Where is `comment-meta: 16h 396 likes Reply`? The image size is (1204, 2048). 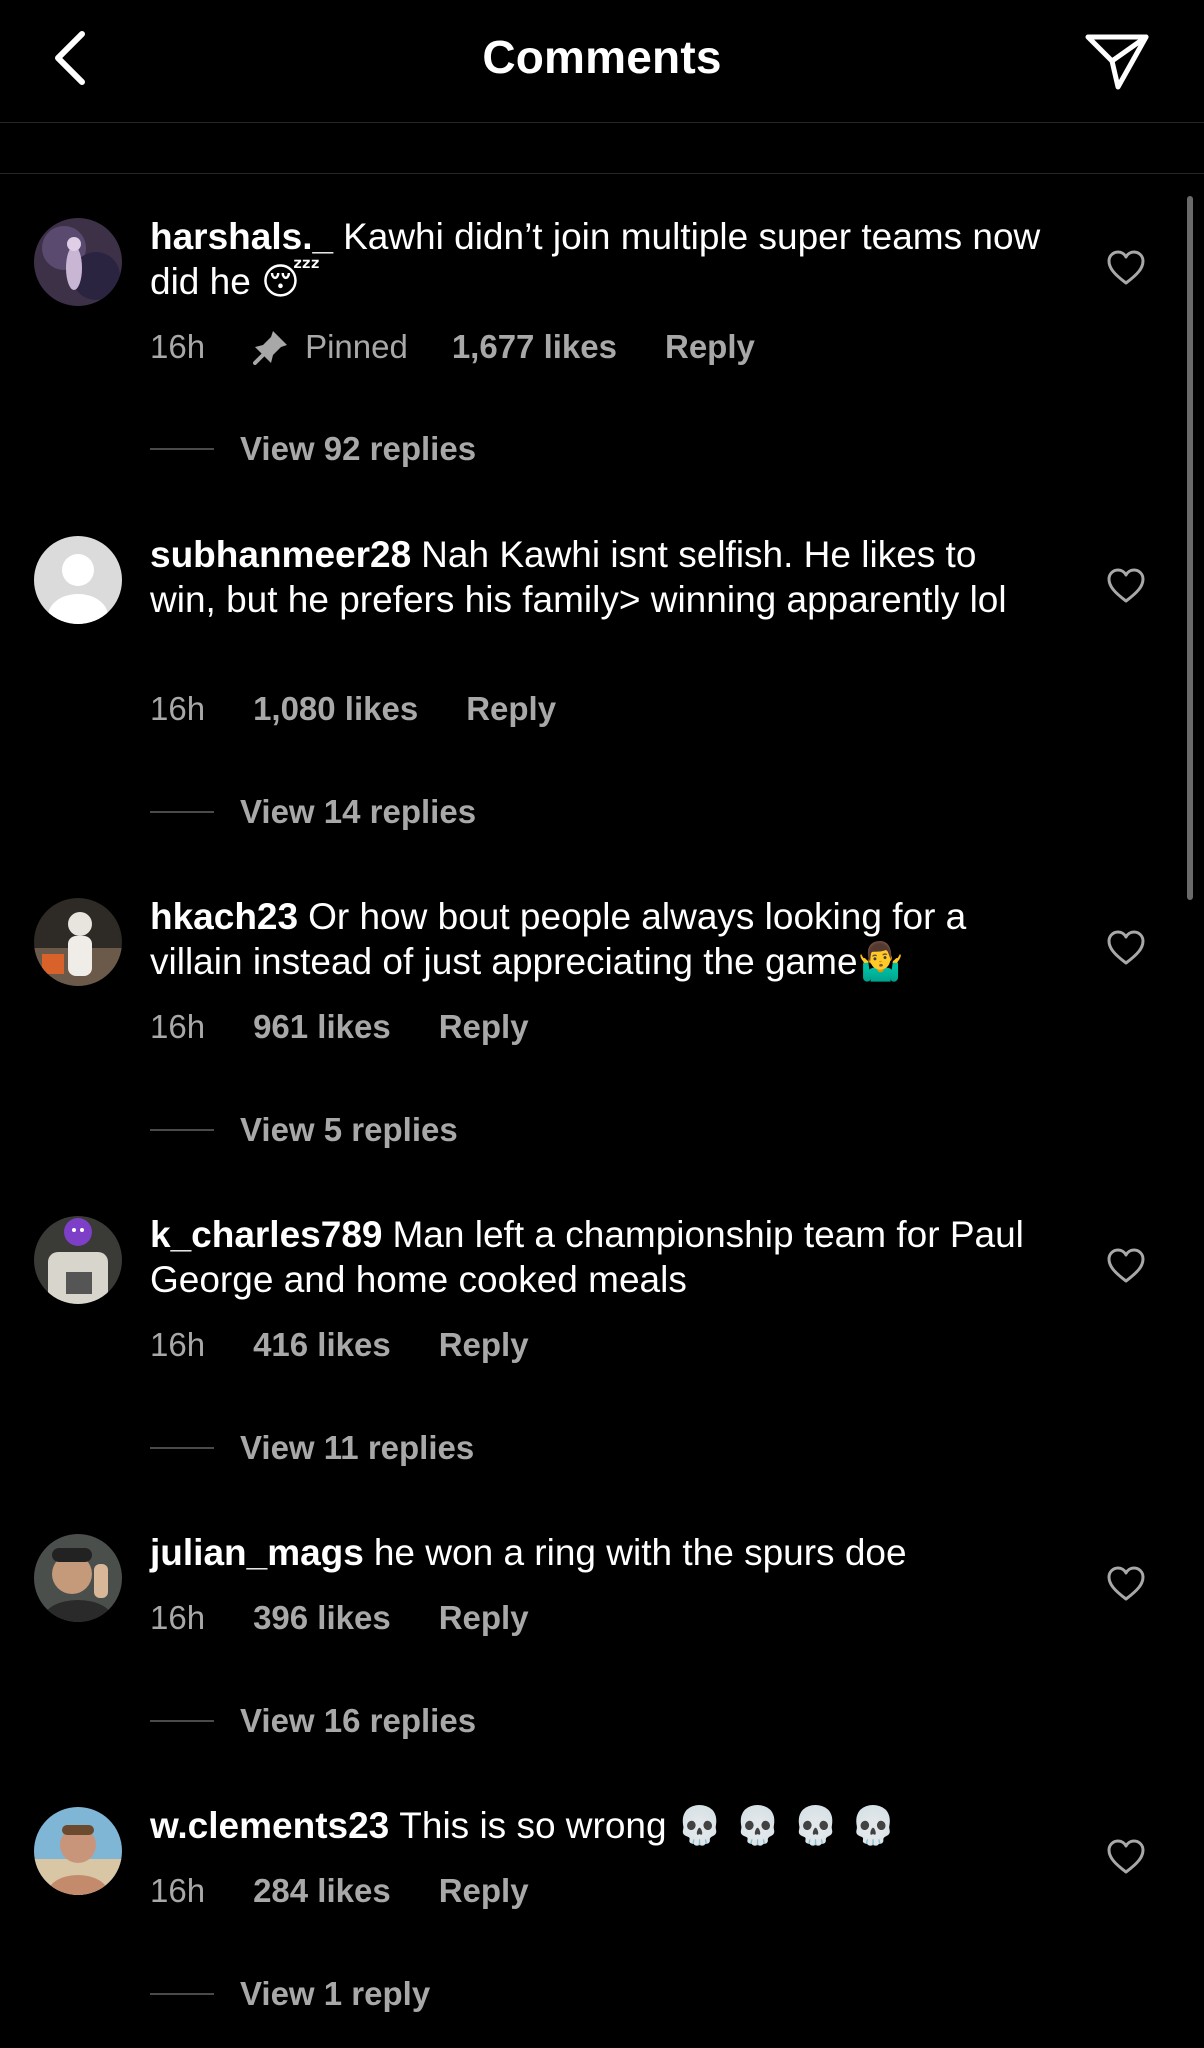 comment-meta: 16h 396 likes Reply is located at coordinates (339, 1618).